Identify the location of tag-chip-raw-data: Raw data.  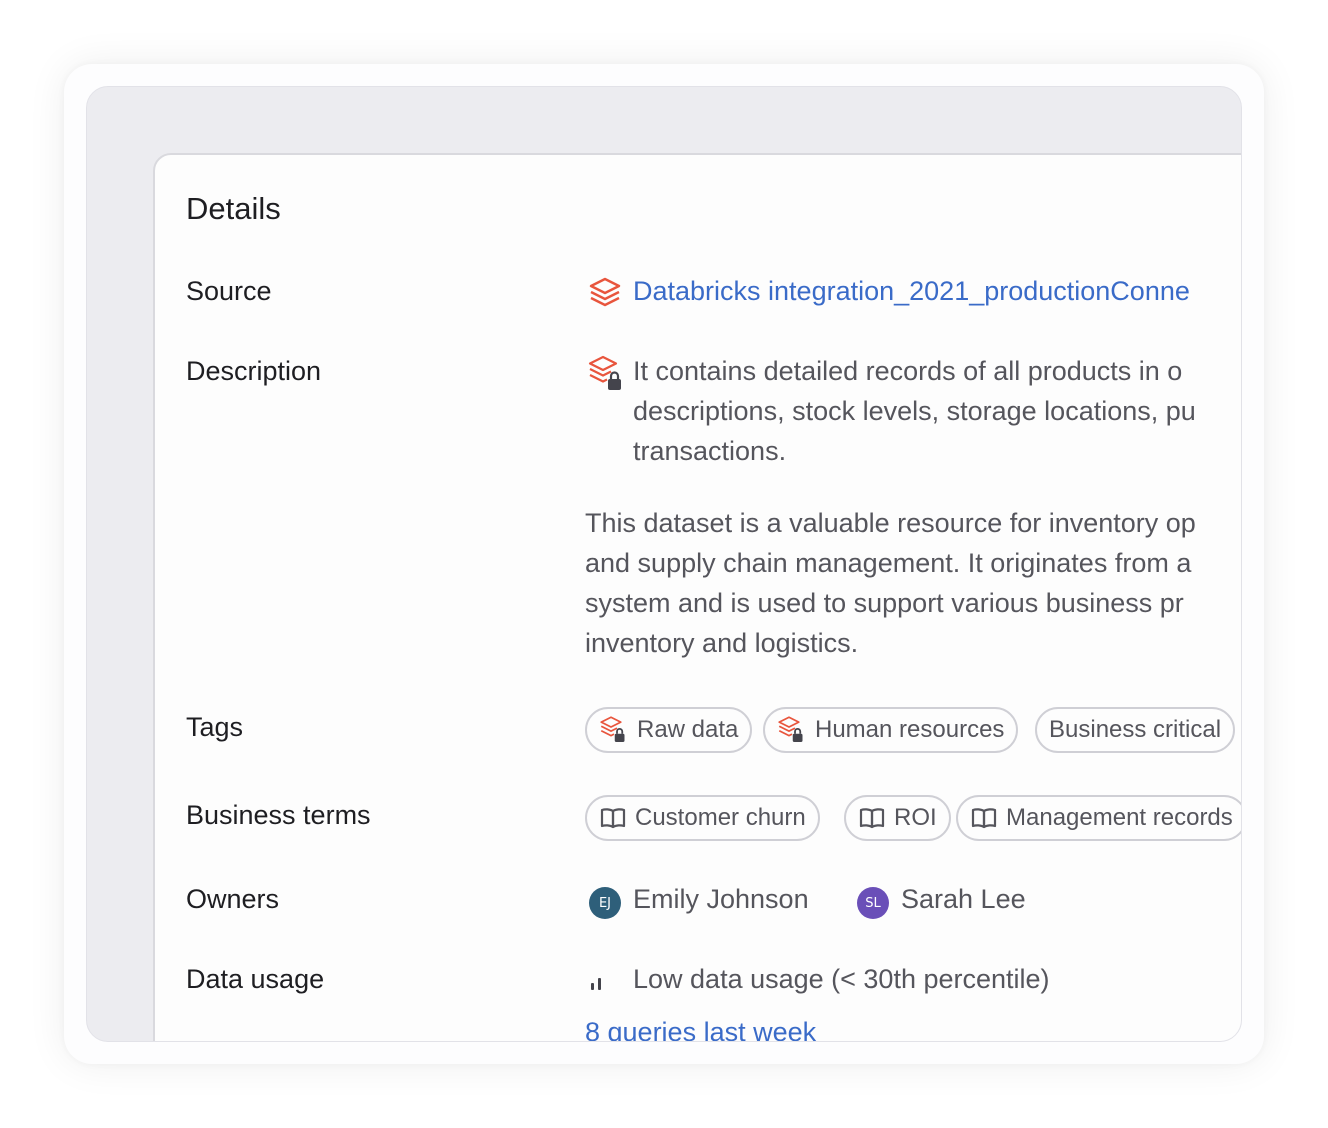
(669, 730).